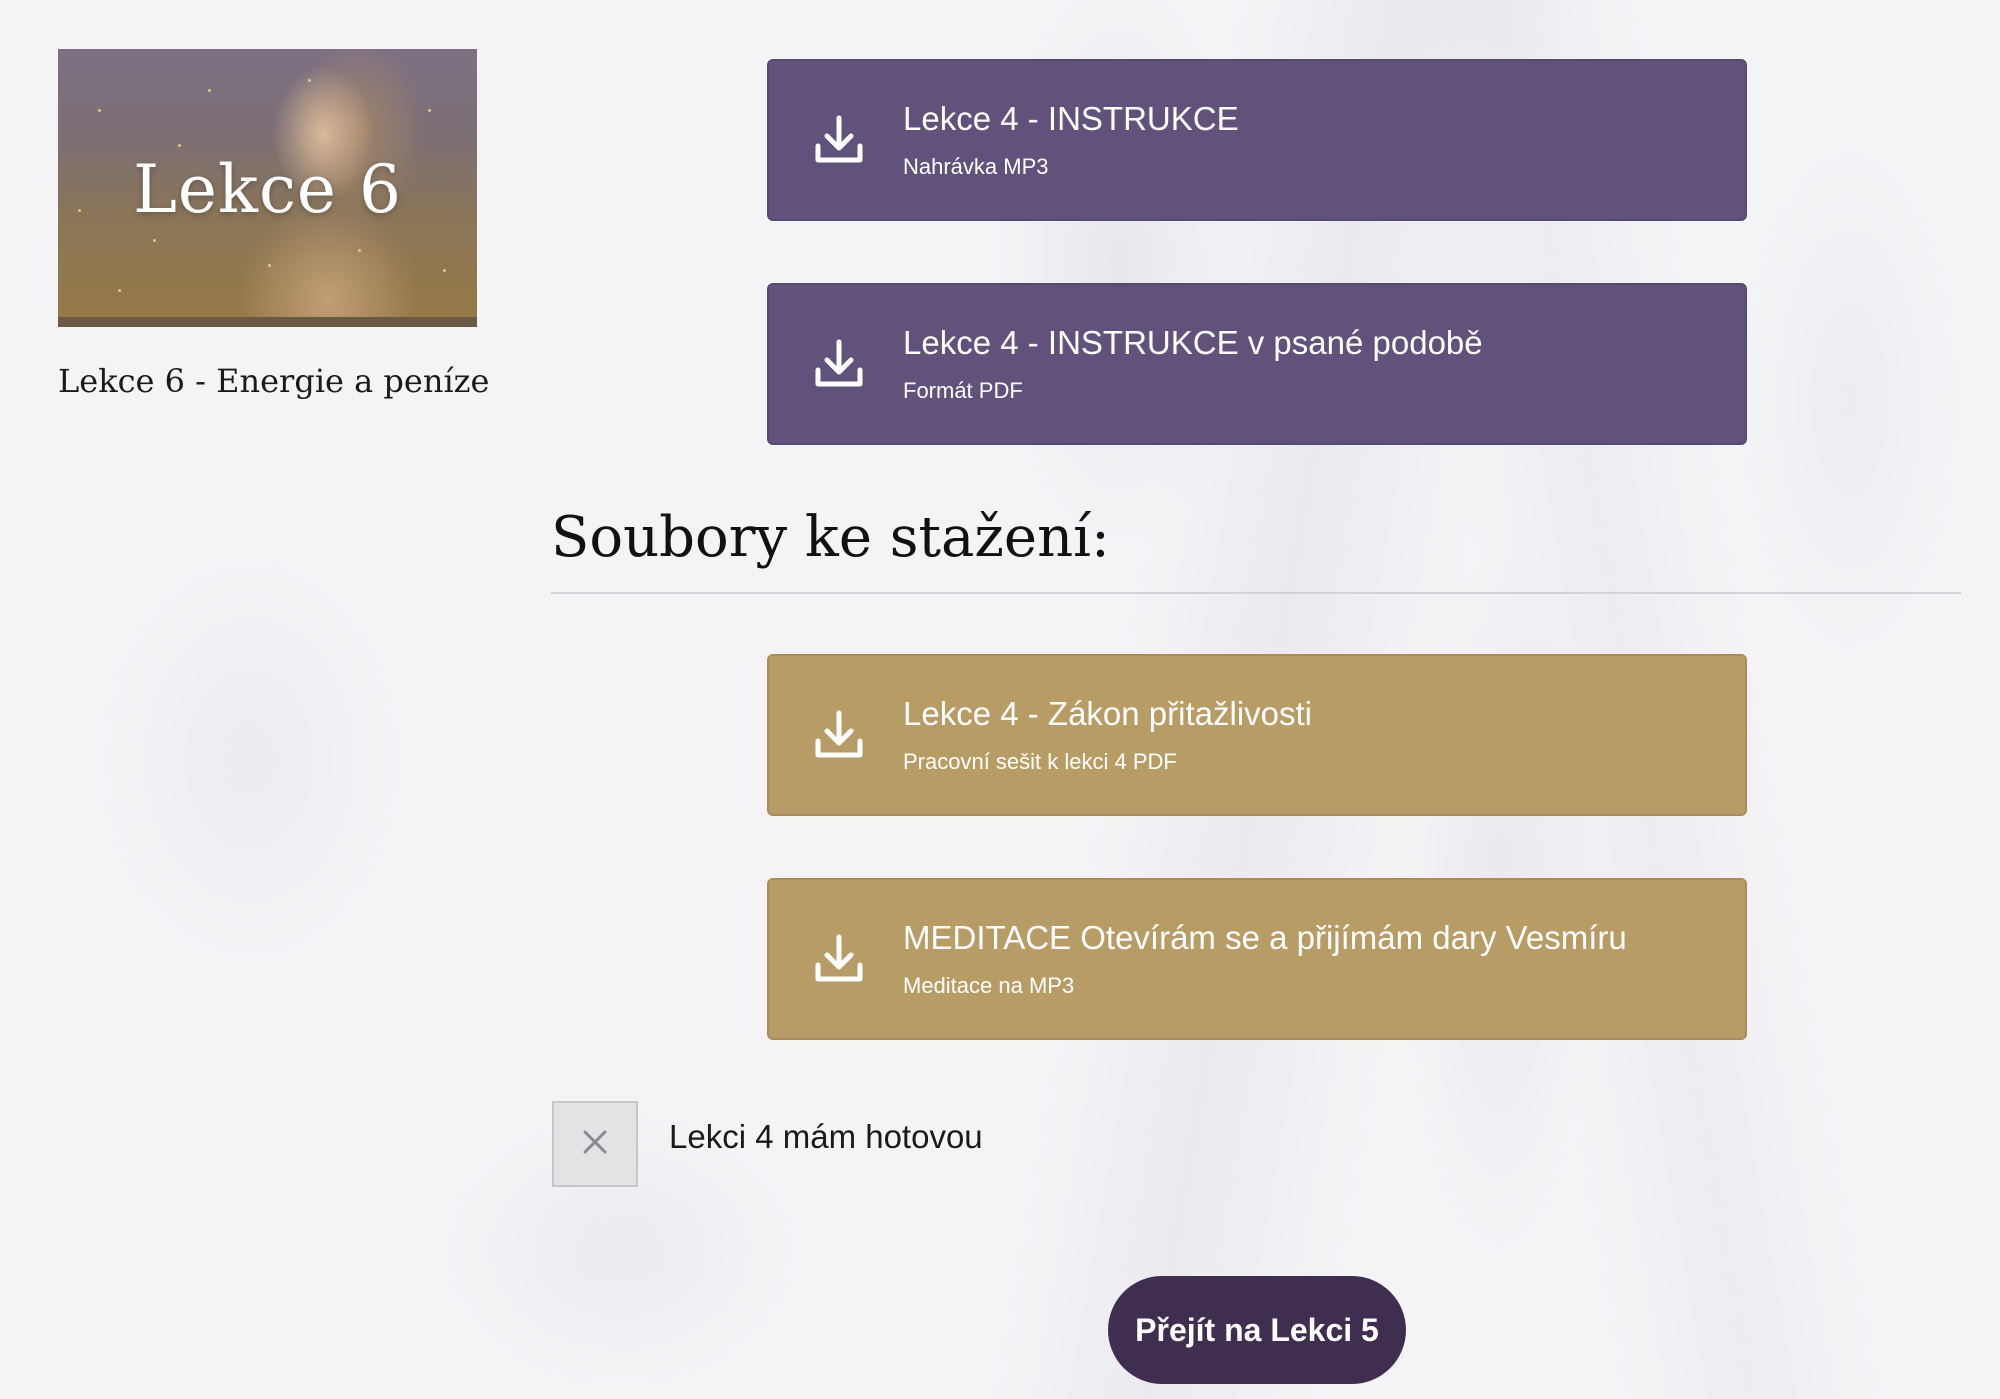  Describe the element at coordinates (826, 1137) in the screenshot. I see `lesson-complete-label: Lekci 4 mám hotovou` at that location.